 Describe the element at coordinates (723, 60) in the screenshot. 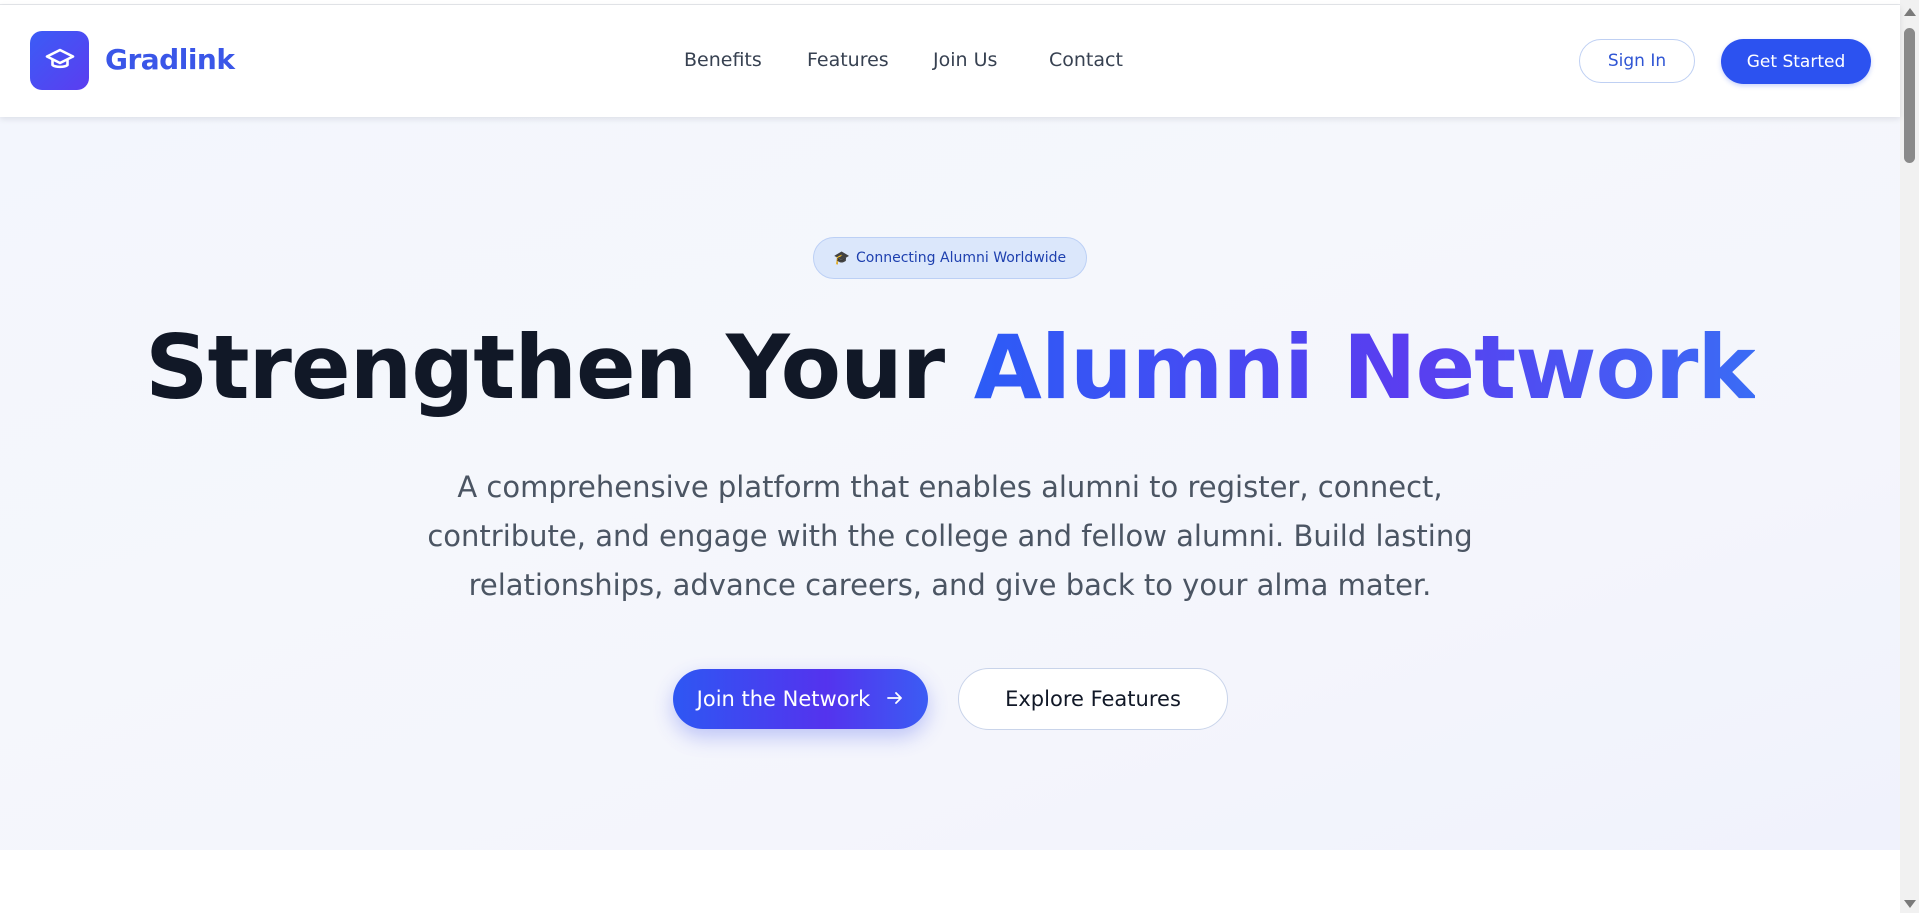

I see `nav-link-benefits: Benefits` at that location.